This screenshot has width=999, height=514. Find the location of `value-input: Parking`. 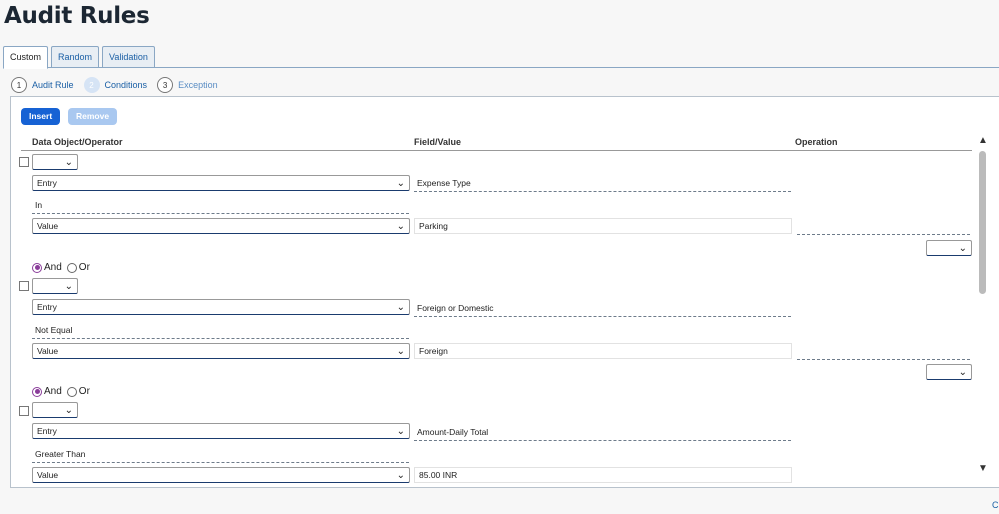

value-input: Parking is located at coordinates (603, 226).